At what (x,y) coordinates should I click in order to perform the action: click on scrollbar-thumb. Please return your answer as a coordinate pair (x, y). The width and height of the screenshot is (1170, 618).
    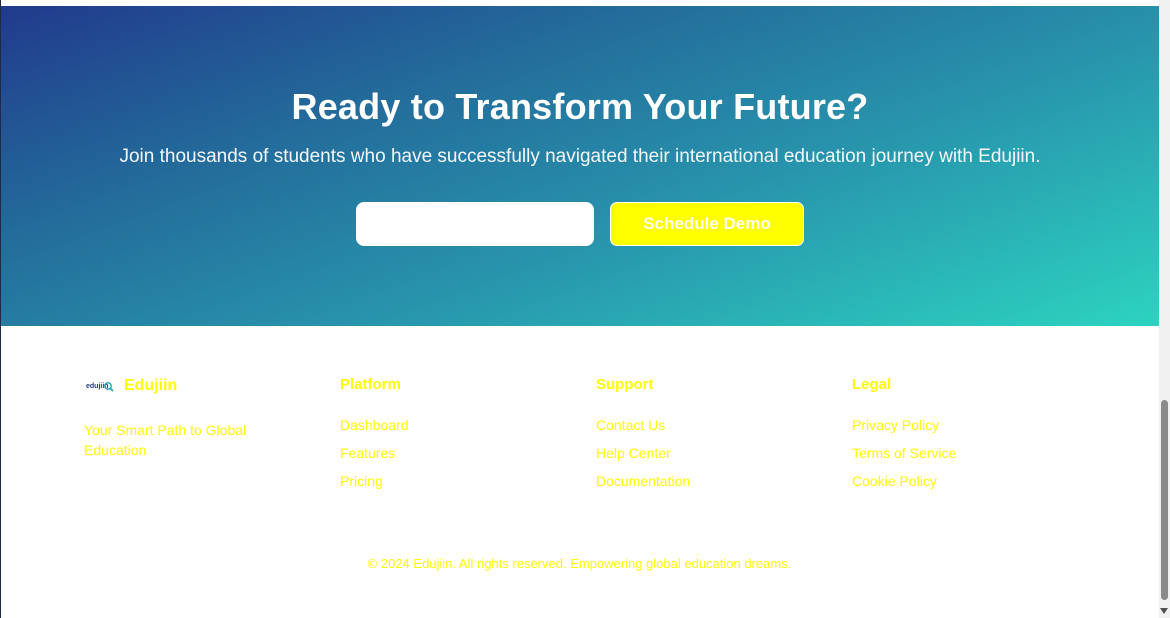
    Looking at the image, I should click on (1164, 500).